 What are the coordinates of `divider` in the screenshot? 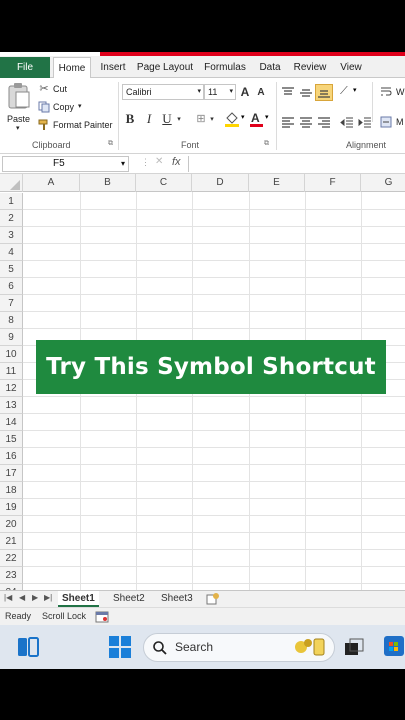 It's located at (118, 116).